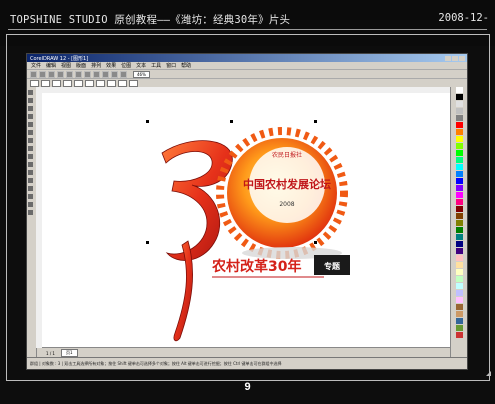 The height and width of the screenshot is (404, 495). Describe the element at coordinates (30, 164) in the screenshot. I see `basic-shapes-tool-icon` at that location.